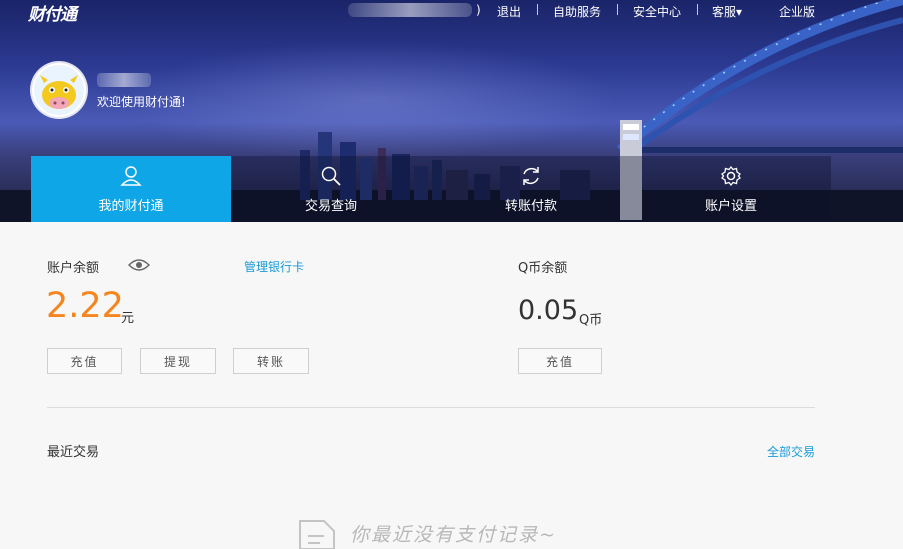 This screenshot has height=549, width=903. I want to click on tab-label: 转账付款, so click(530, 206).